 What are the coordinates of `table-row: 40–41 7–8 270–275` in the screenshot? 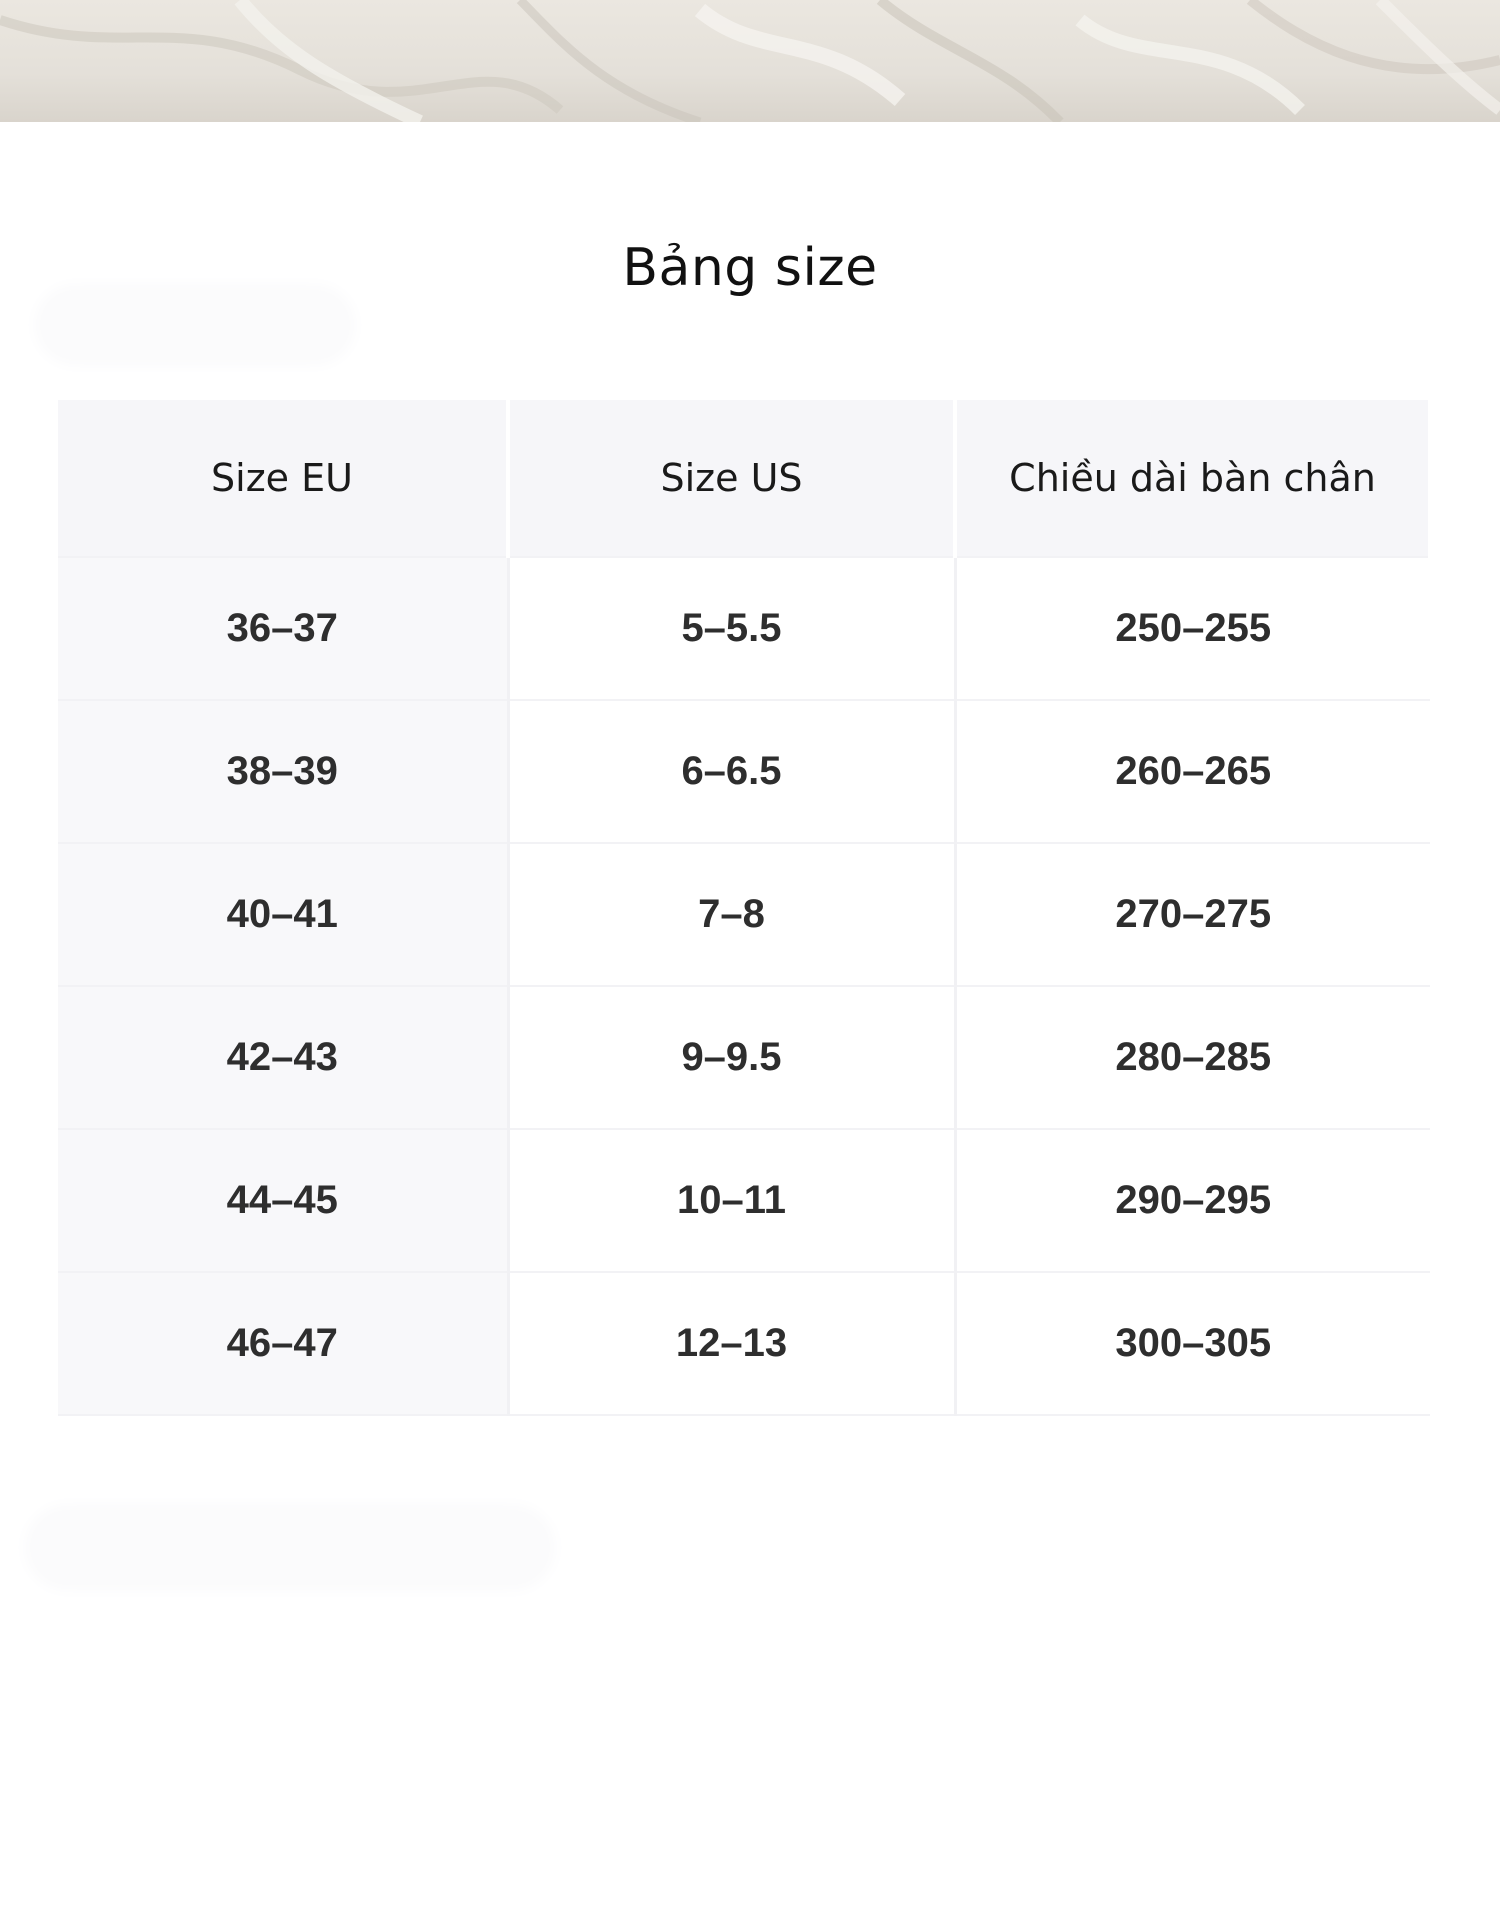 It's located at (744, 914).